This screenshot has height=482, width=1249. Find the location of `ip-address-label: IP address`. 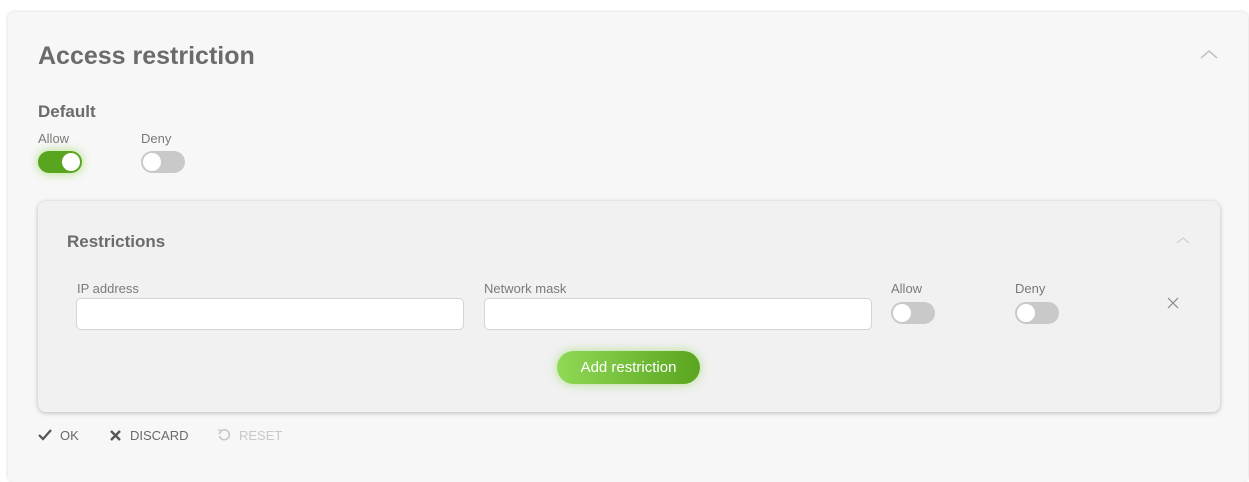

ip-address-label: IP address is located at coordinates (108, 288).